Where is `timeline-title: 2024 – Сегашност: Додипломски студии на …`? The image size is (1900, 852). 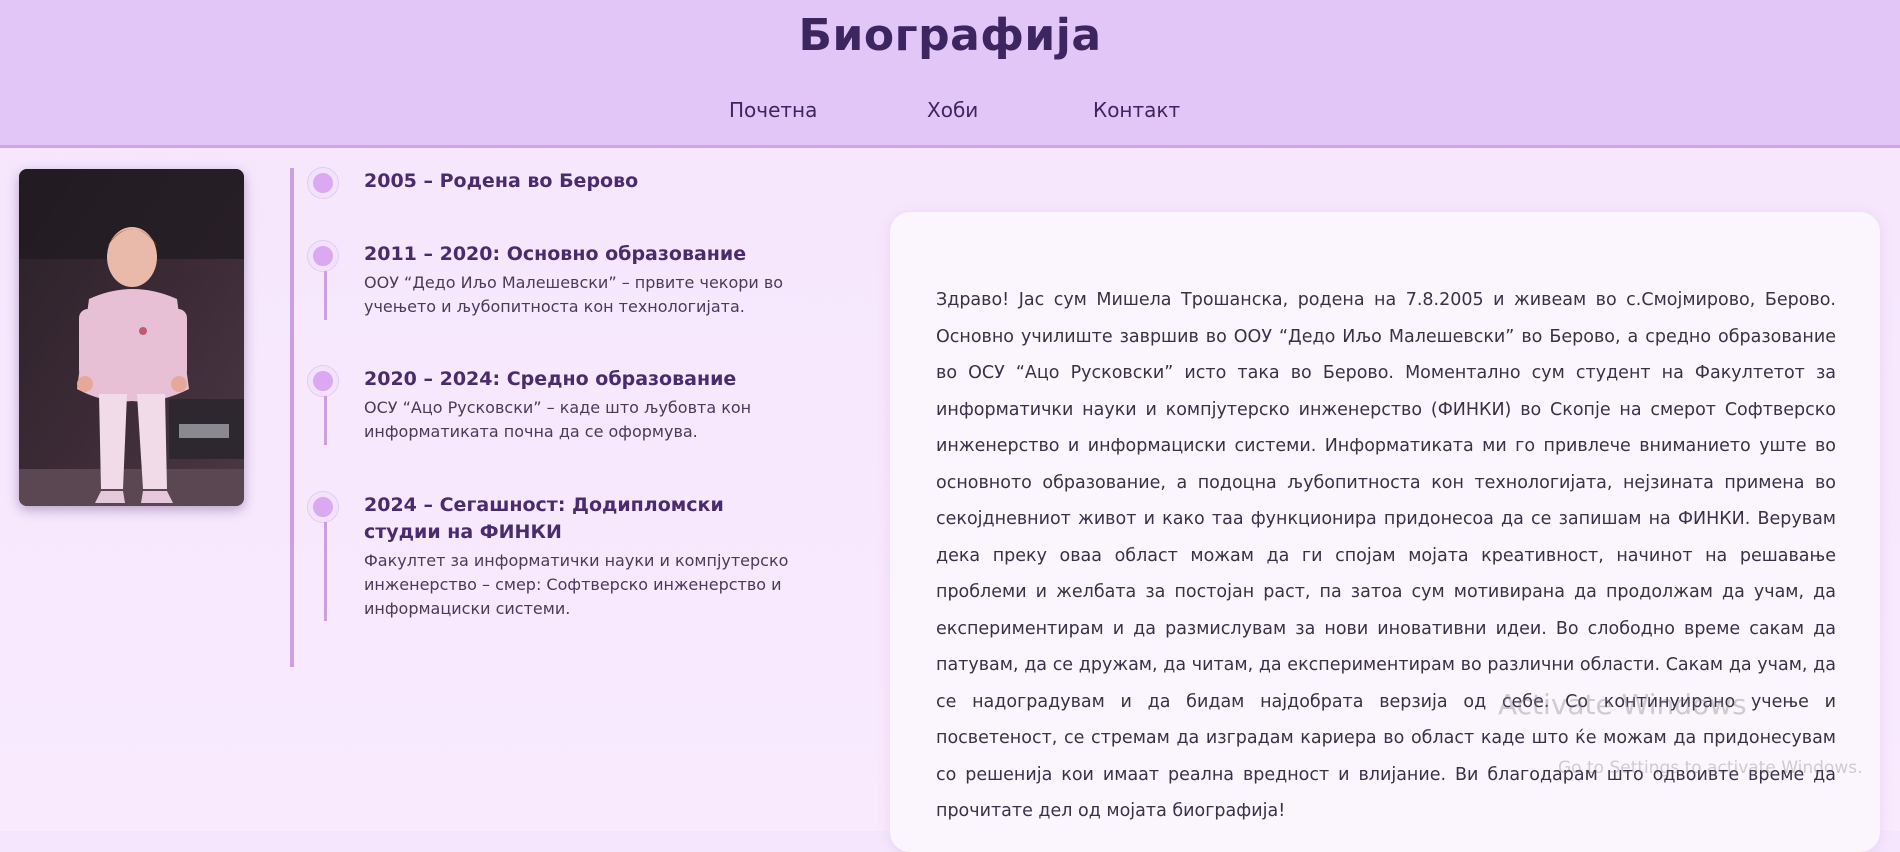
timeline-title: 2024 – Сегашност: Додипломски студии на … is located at coordinates (544, 518).